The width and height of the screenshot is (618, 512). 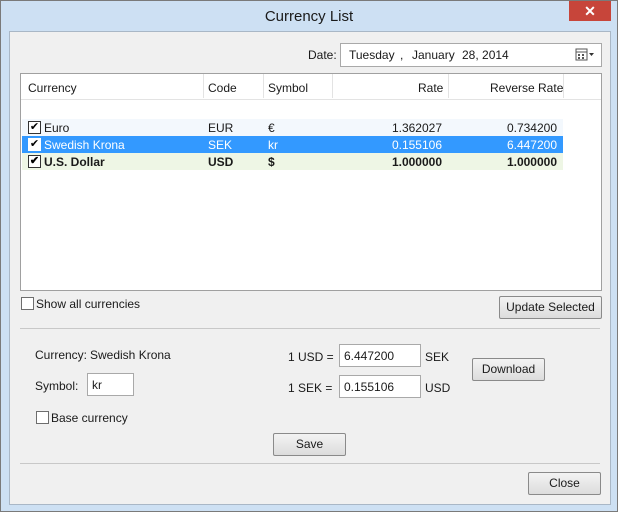 I want to click on date-picker: Tuesday , January 28, 2014, so click(x=471, y=55).